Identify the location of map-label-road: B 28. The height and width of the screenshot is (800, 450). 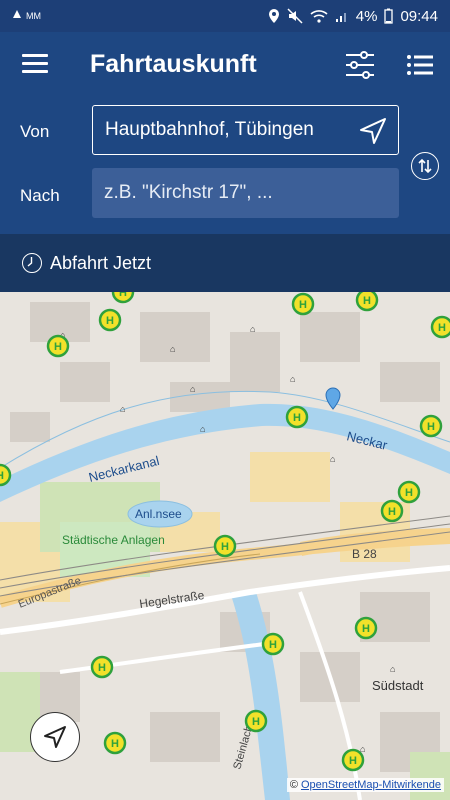
(364, 554).